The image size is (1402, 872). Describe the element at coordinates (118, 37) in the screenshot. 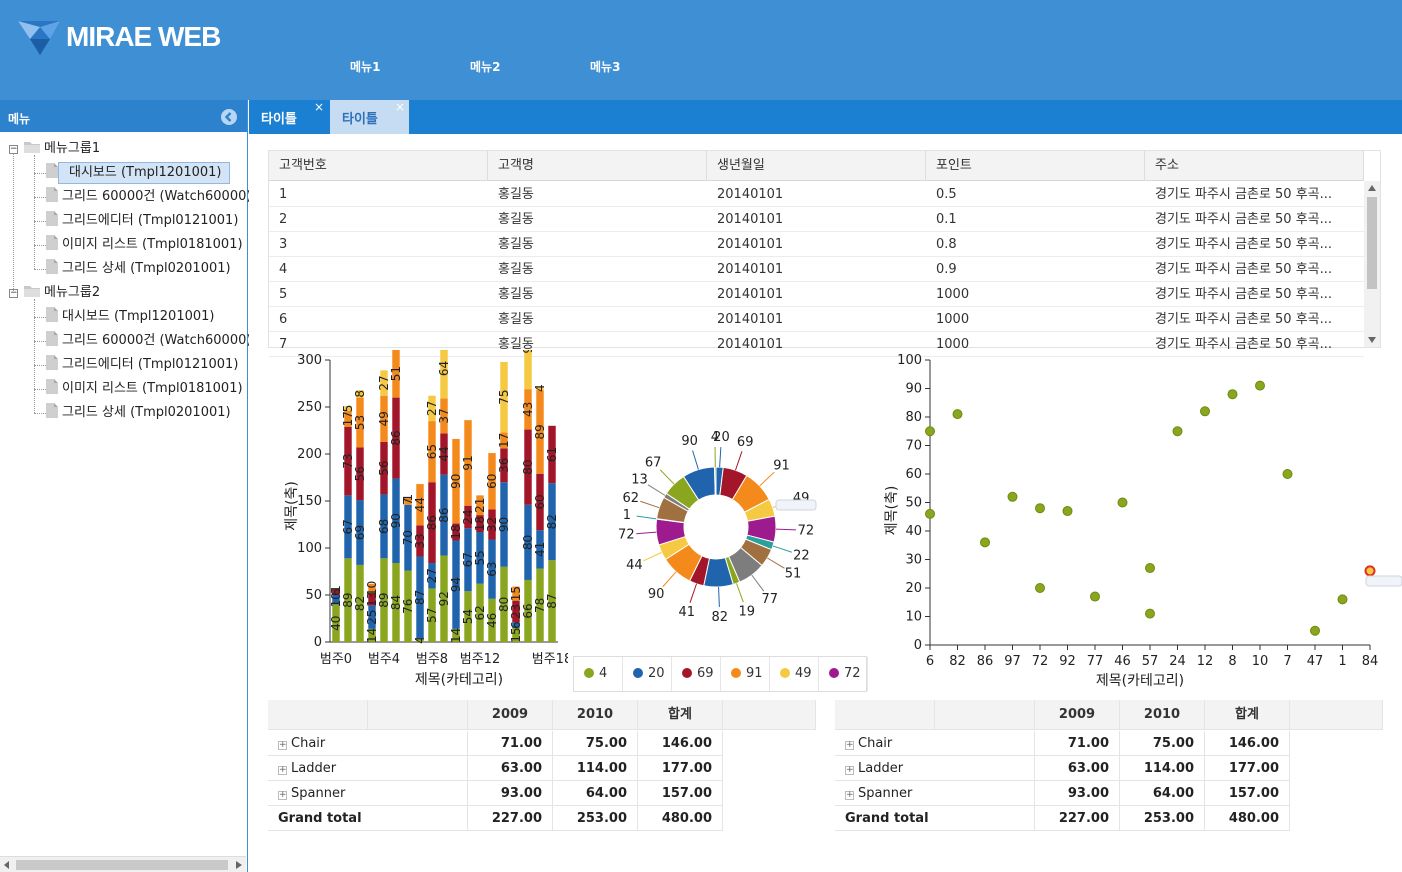

I see `app-logo: MIRAE WEB` at that location.